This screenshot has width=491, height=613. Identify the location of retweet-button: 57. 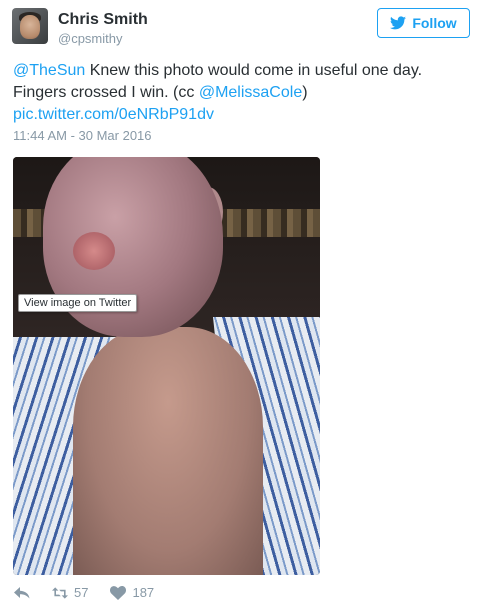
(70, 592).